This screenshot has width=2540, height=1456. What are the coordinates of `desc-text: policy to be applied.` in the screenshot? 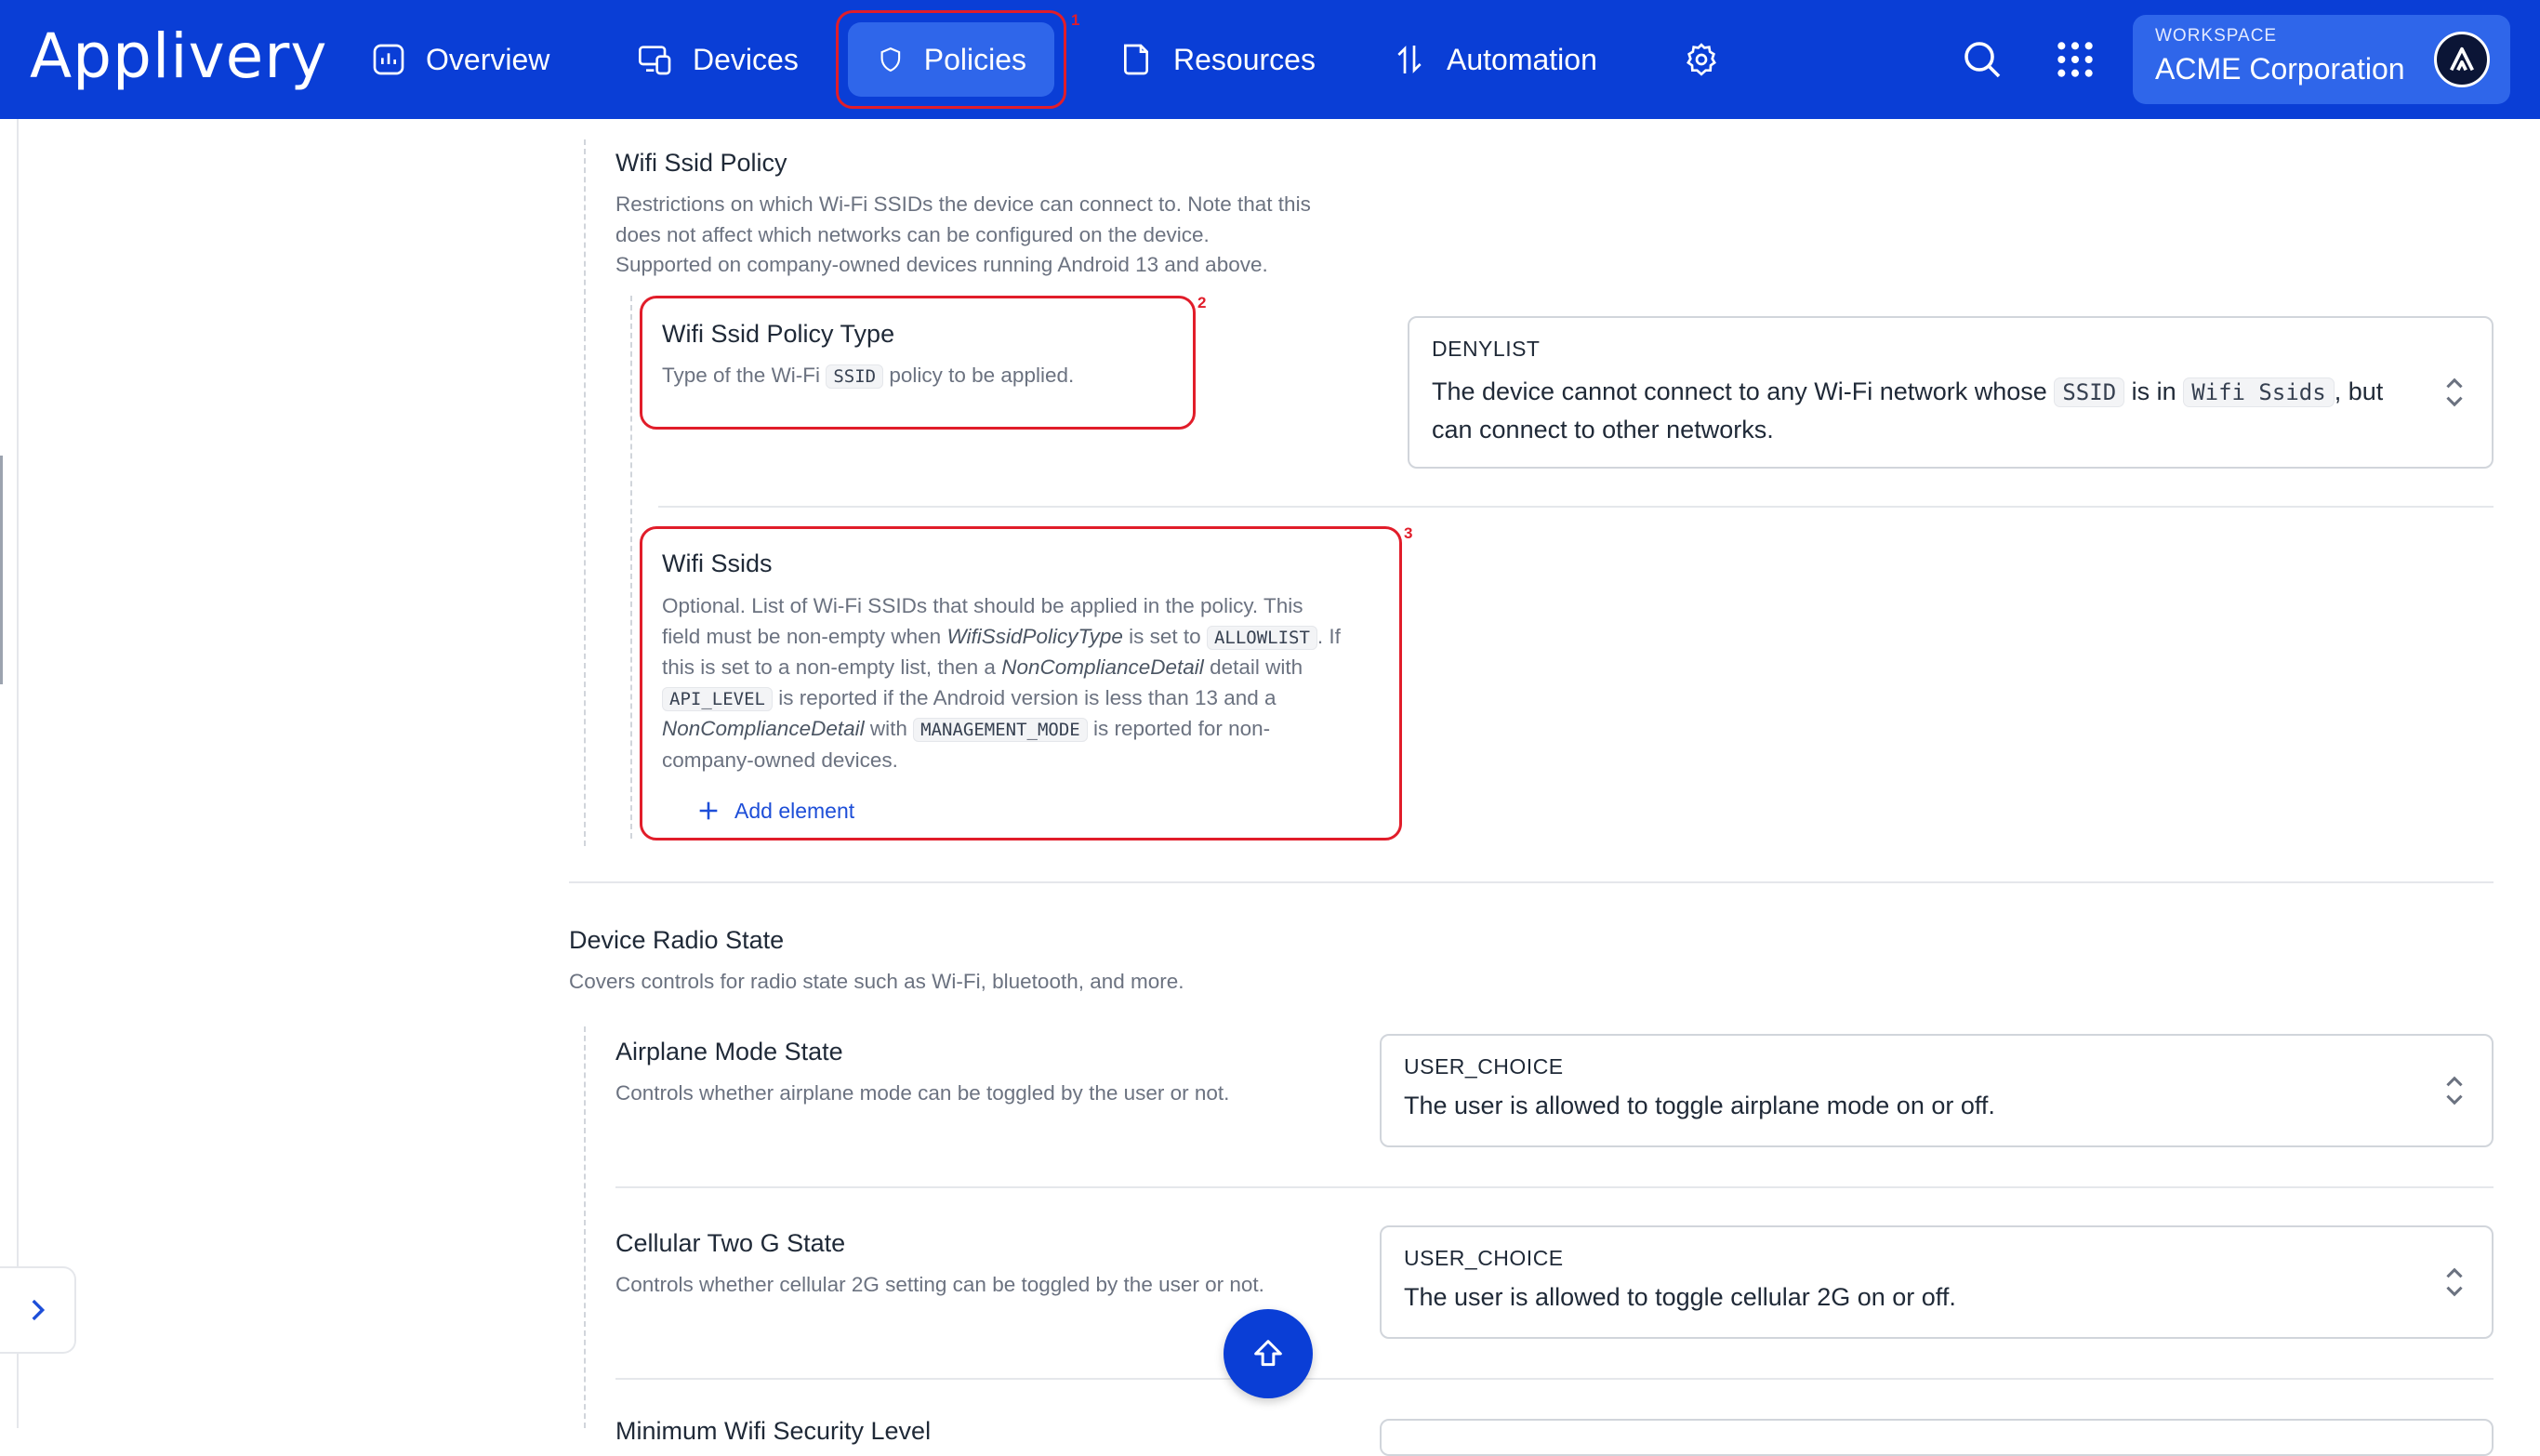 It's located at (982, 375).